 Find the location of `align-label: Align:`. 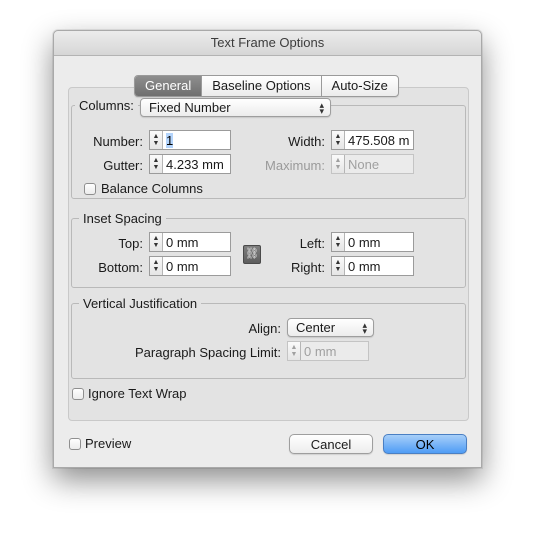

align-label: Align: is located at coordinates (264, 328).